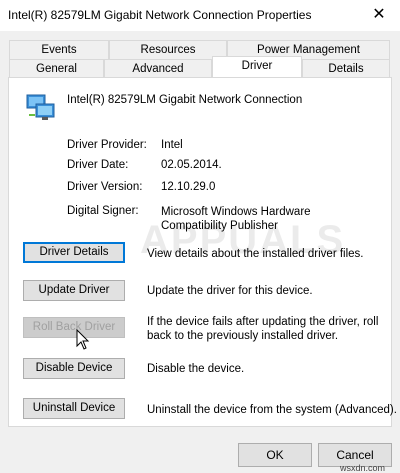 The image size is (400, 473). What do you see at coordinates (74, 408) in the screenshot?
I see `uninstall-device-button: Uninstall Device` at bounding box center [74, 408].